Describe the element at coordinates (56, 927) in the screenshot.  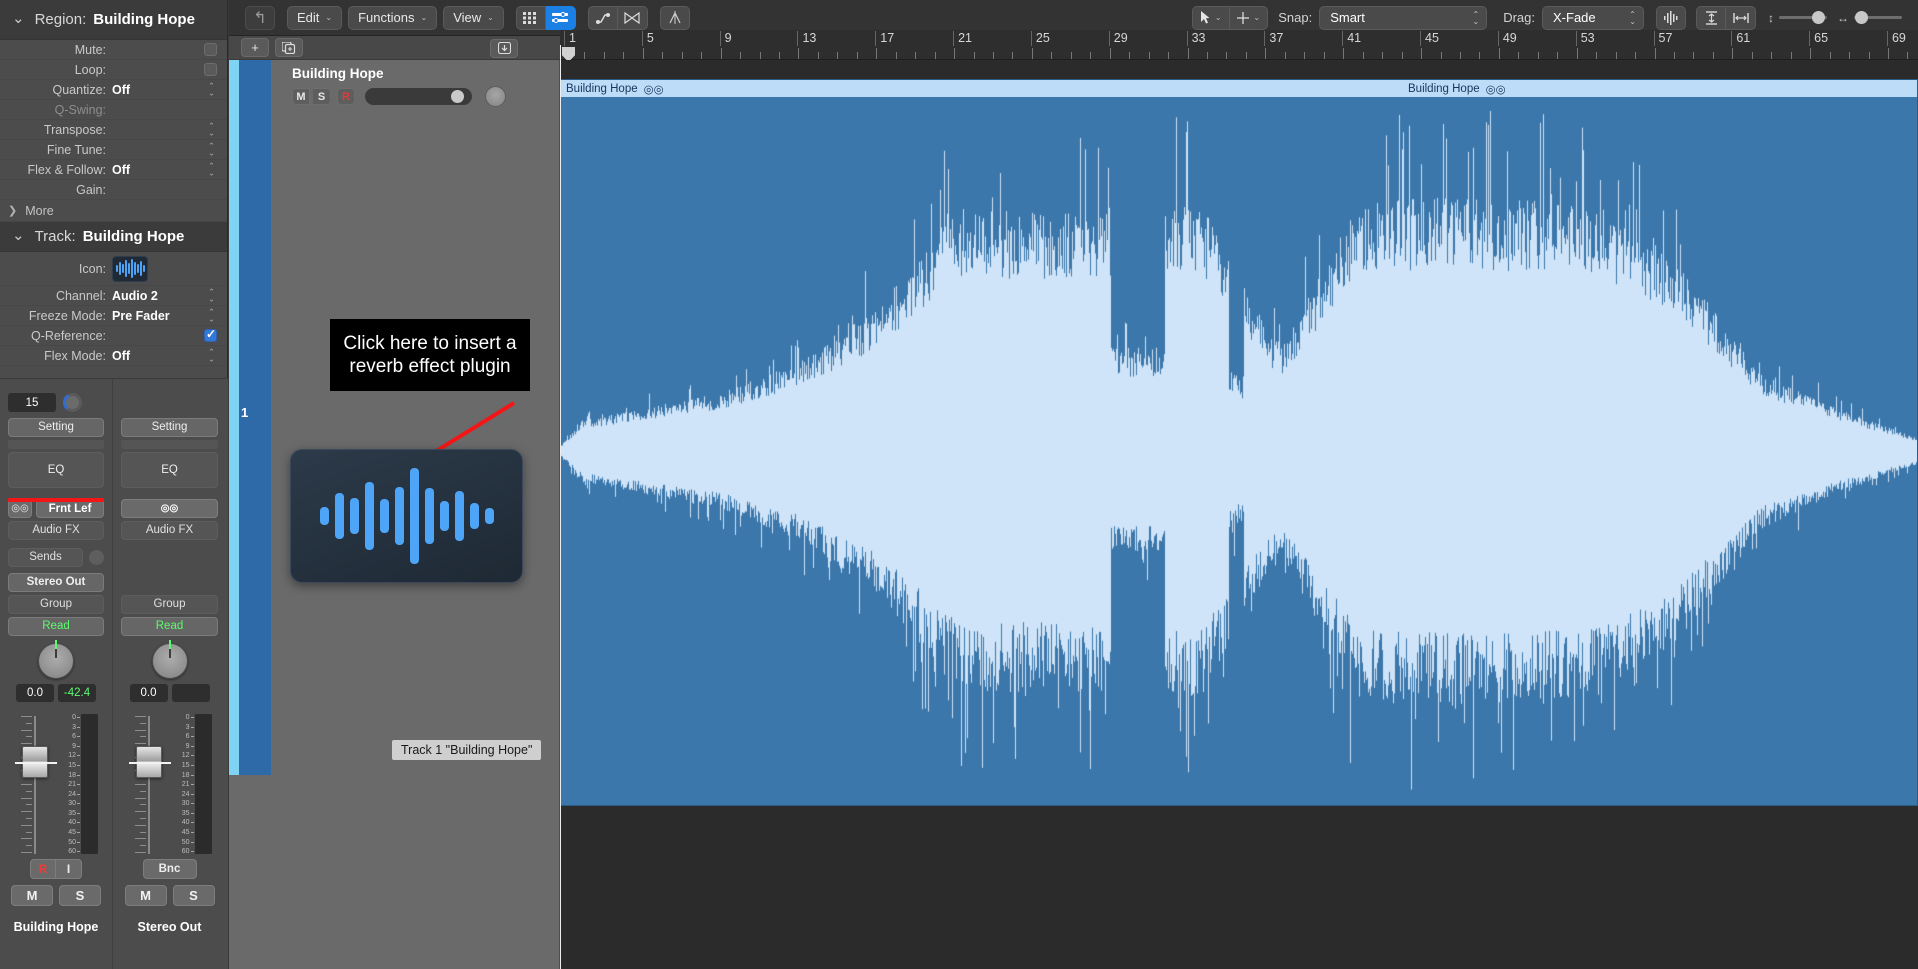
I see `channel-strip-name: Building Hope` at that location.